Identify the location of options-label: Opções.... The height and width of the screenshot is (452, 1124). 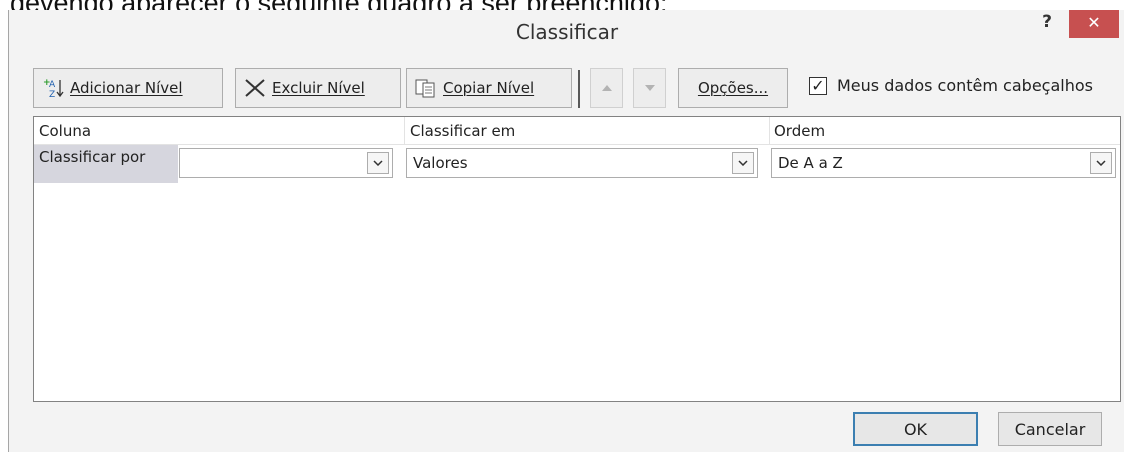
(733, 88).